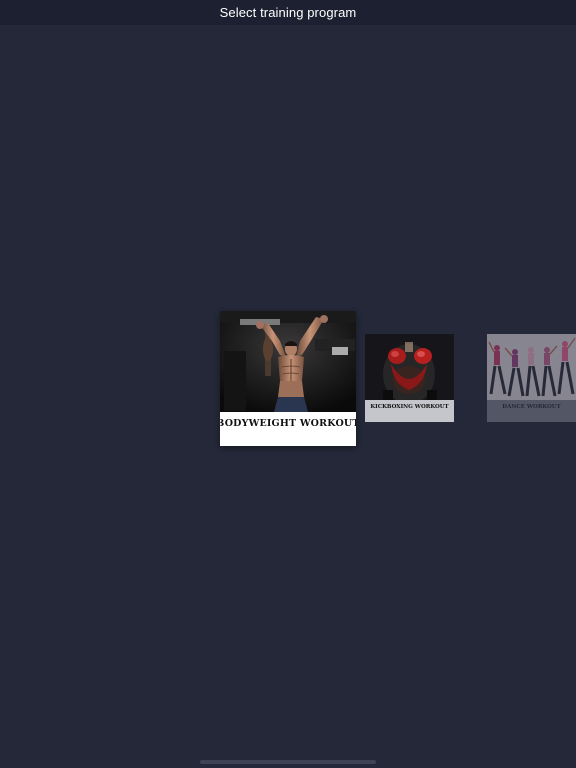 Image resolution: width=576 pixels, height=768 pixels. I want to click on program-card-kickboxing: KICKBOXING WORKOUT, so click(409, 378).